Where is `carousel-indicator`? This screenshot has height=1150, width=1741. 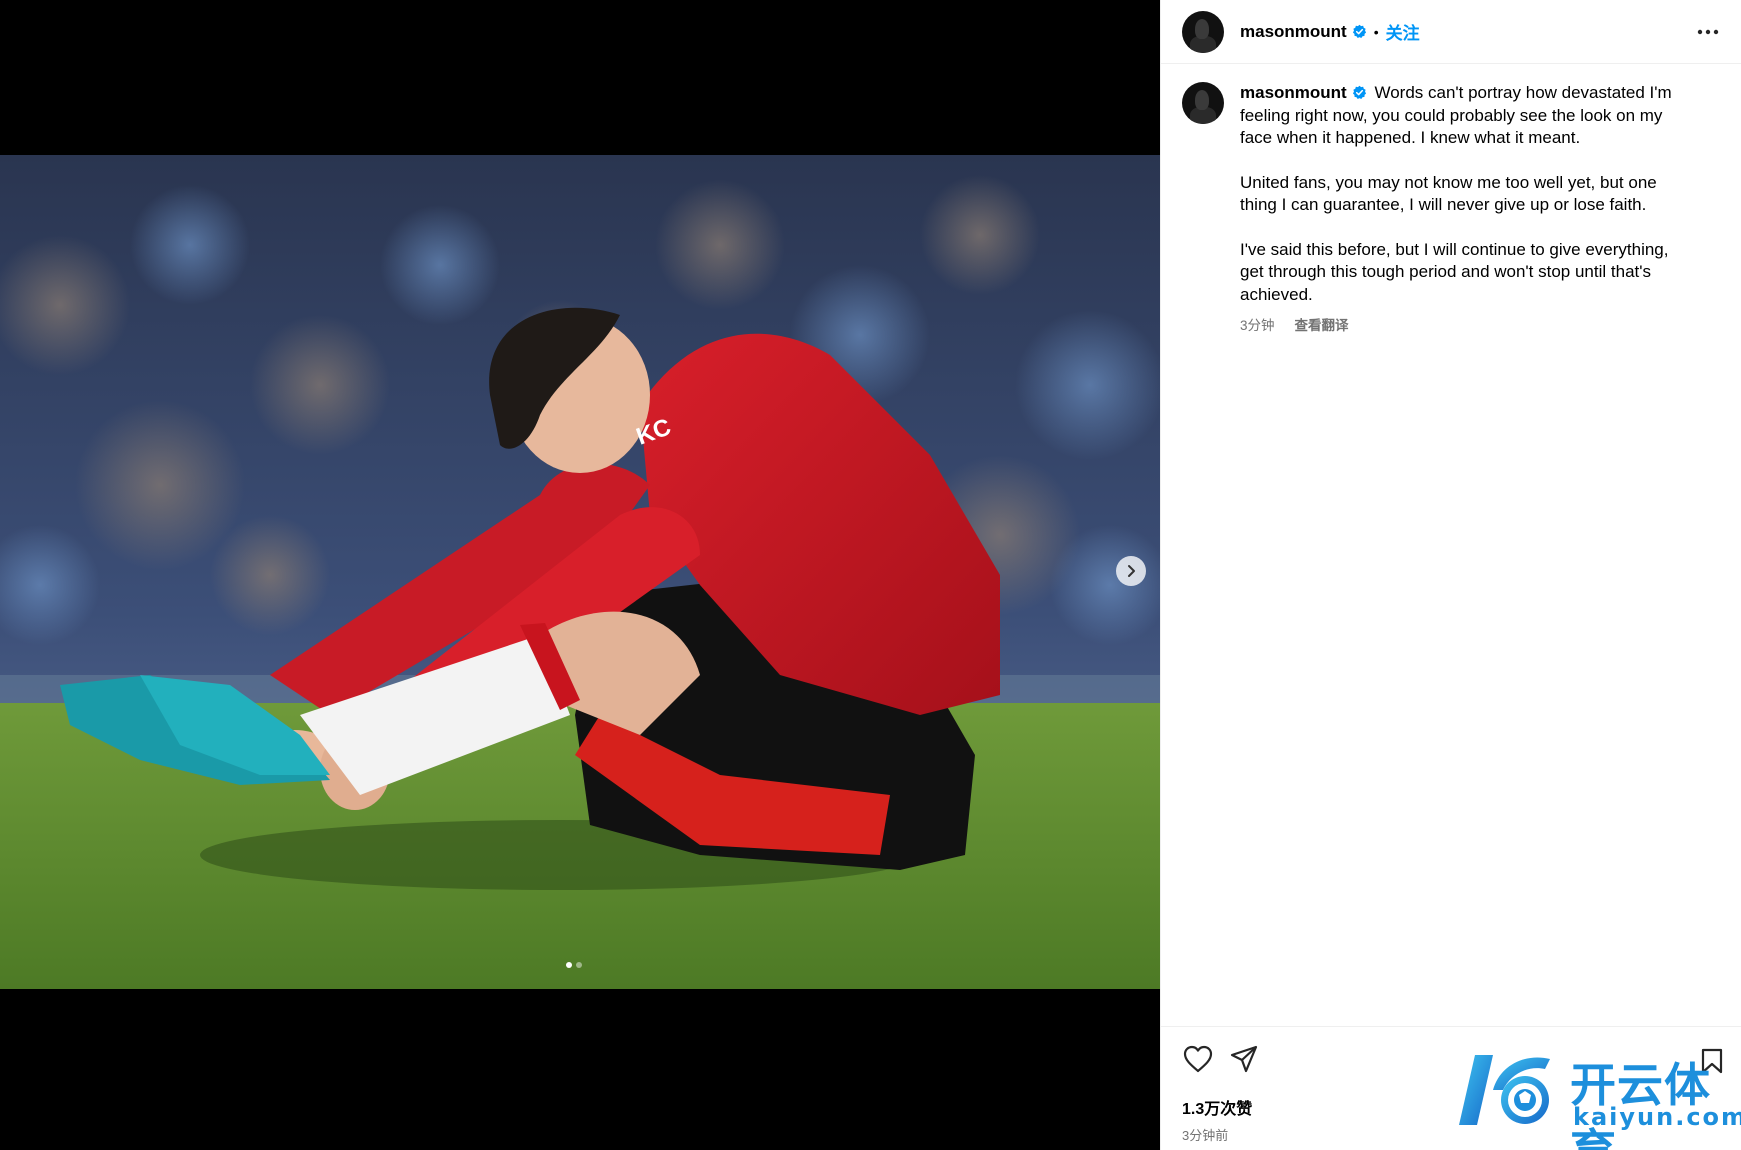 carousel-indicator is located at coordinates (574, 965).